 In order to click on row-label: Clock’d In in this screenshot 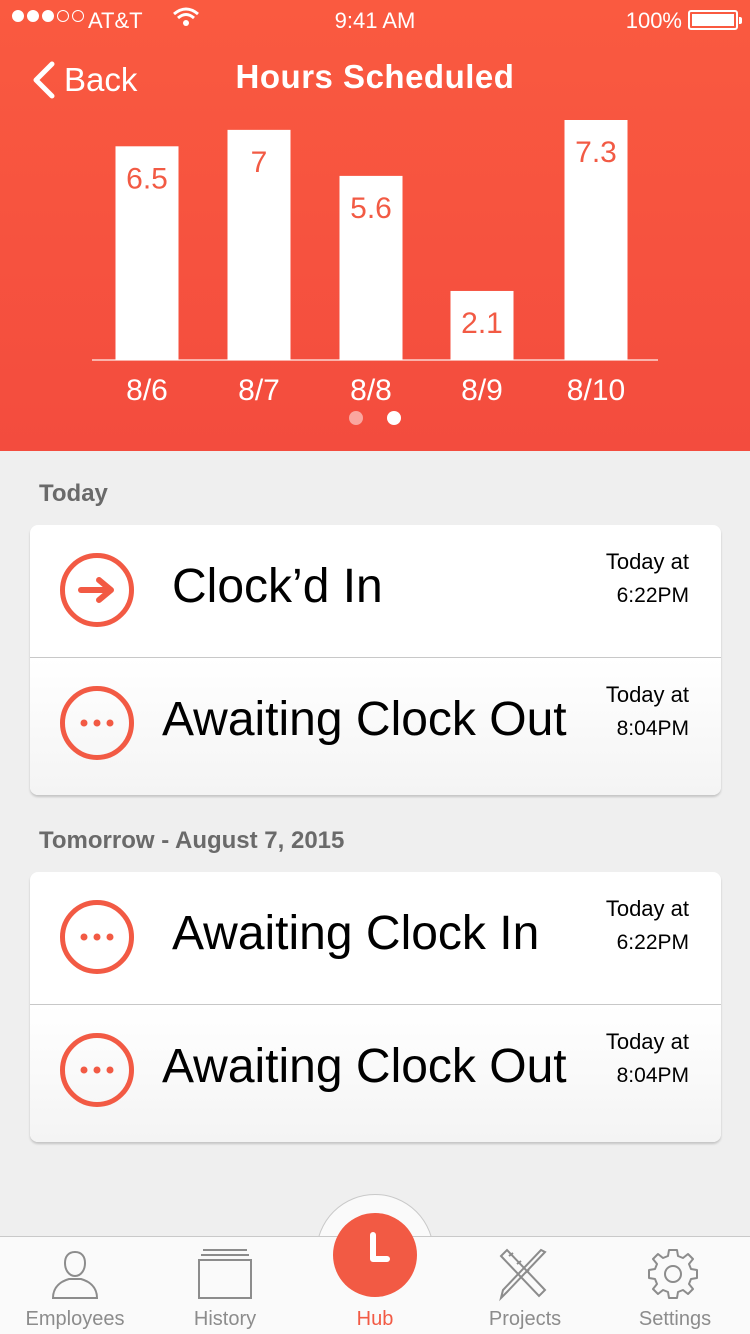, I will do `click(277, 586)`.